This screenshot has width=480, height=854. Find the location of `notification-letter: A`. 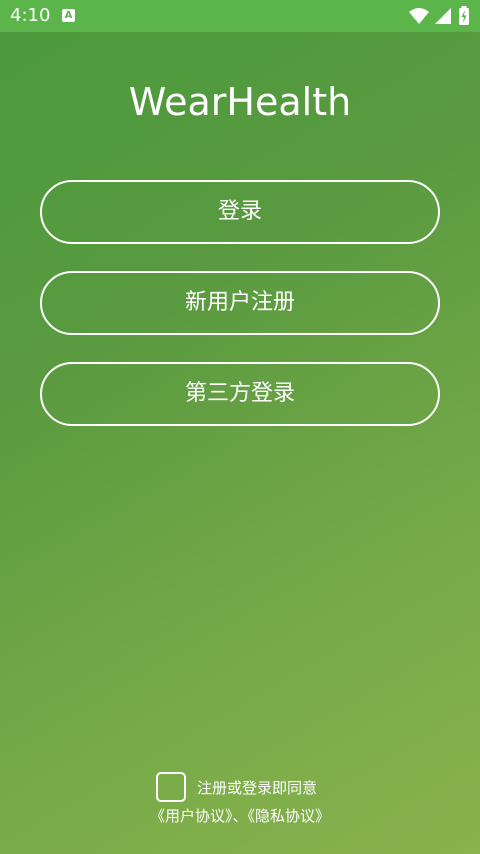

notification-letter: A is located at coordinates (68, 15).